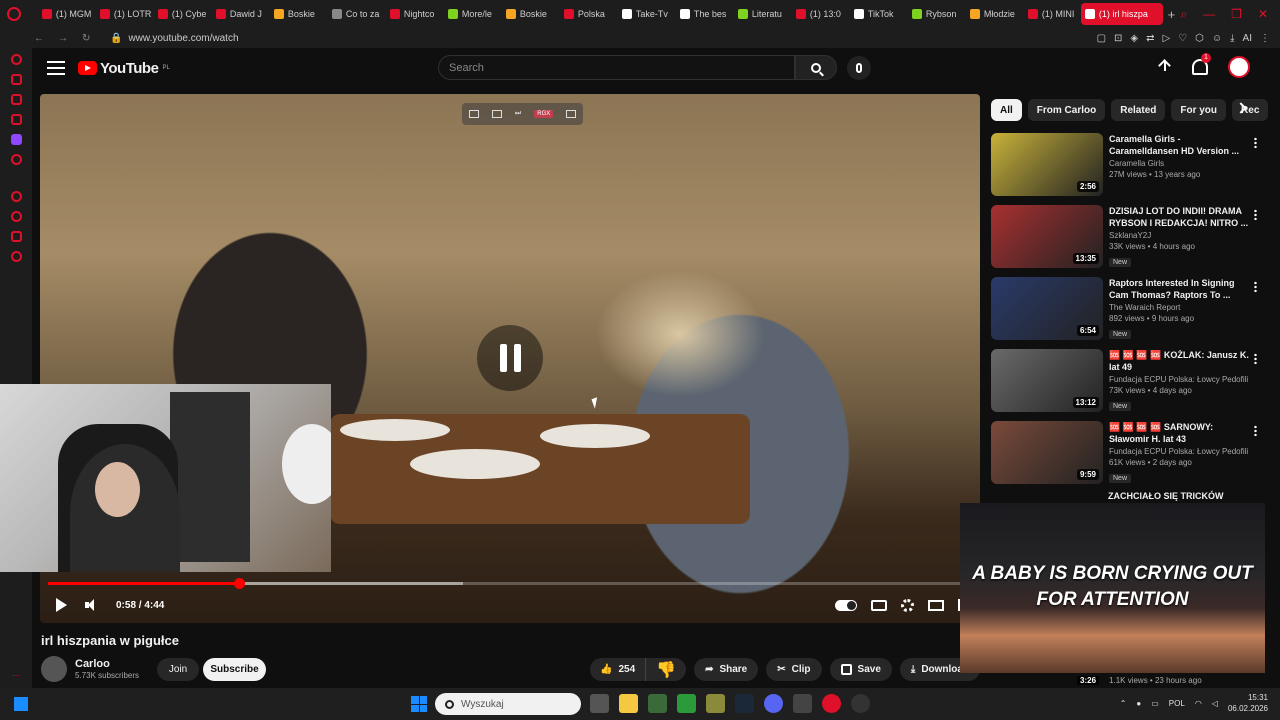  What do you see at coordinates (1179, 379) in the screenshot?
I see `rec-channel: Fundacja ECPU Polska: Łowcy Pedofili` at bounding box center [1179, 379].